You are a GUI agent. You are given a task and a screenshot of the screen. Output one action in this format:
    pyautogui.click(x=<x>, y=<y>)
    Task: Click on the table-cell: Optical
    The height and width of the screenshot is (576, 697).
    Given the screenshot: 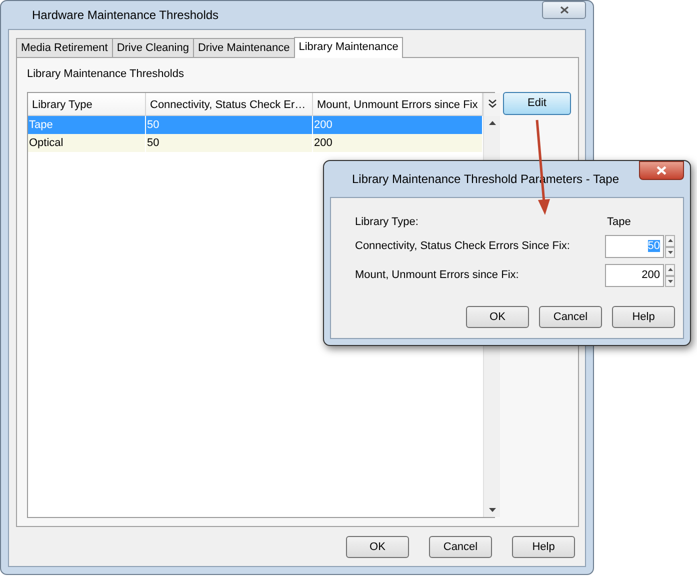 What is the action you would take?
    pyautogui.click(x=87, y=143)
    